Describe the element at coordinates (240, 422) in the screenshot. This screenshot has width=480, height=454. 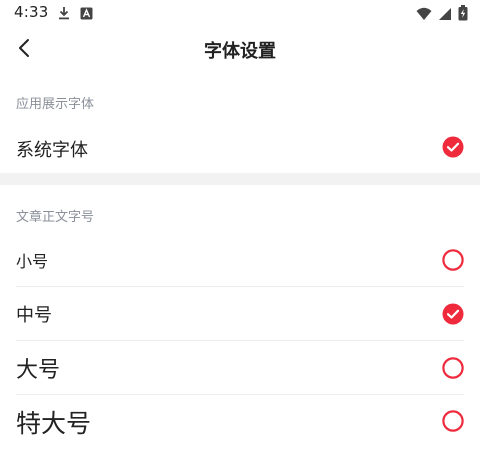
I see `option-font-extra-large: 特大号` at that location.